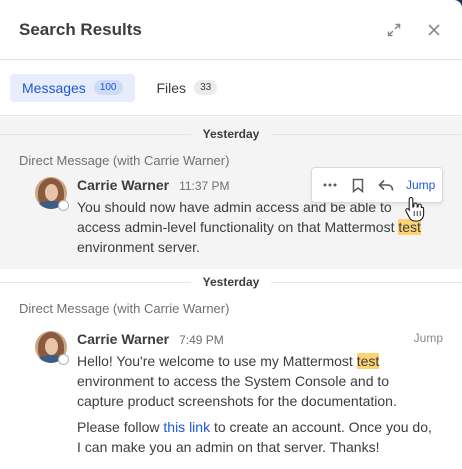 The height and width of the screenshot is (469, 462). What do you see at coordinates (187, 88) in the screenshot?
I see `tab-files: Files 33` at bounding box center [187, 88].